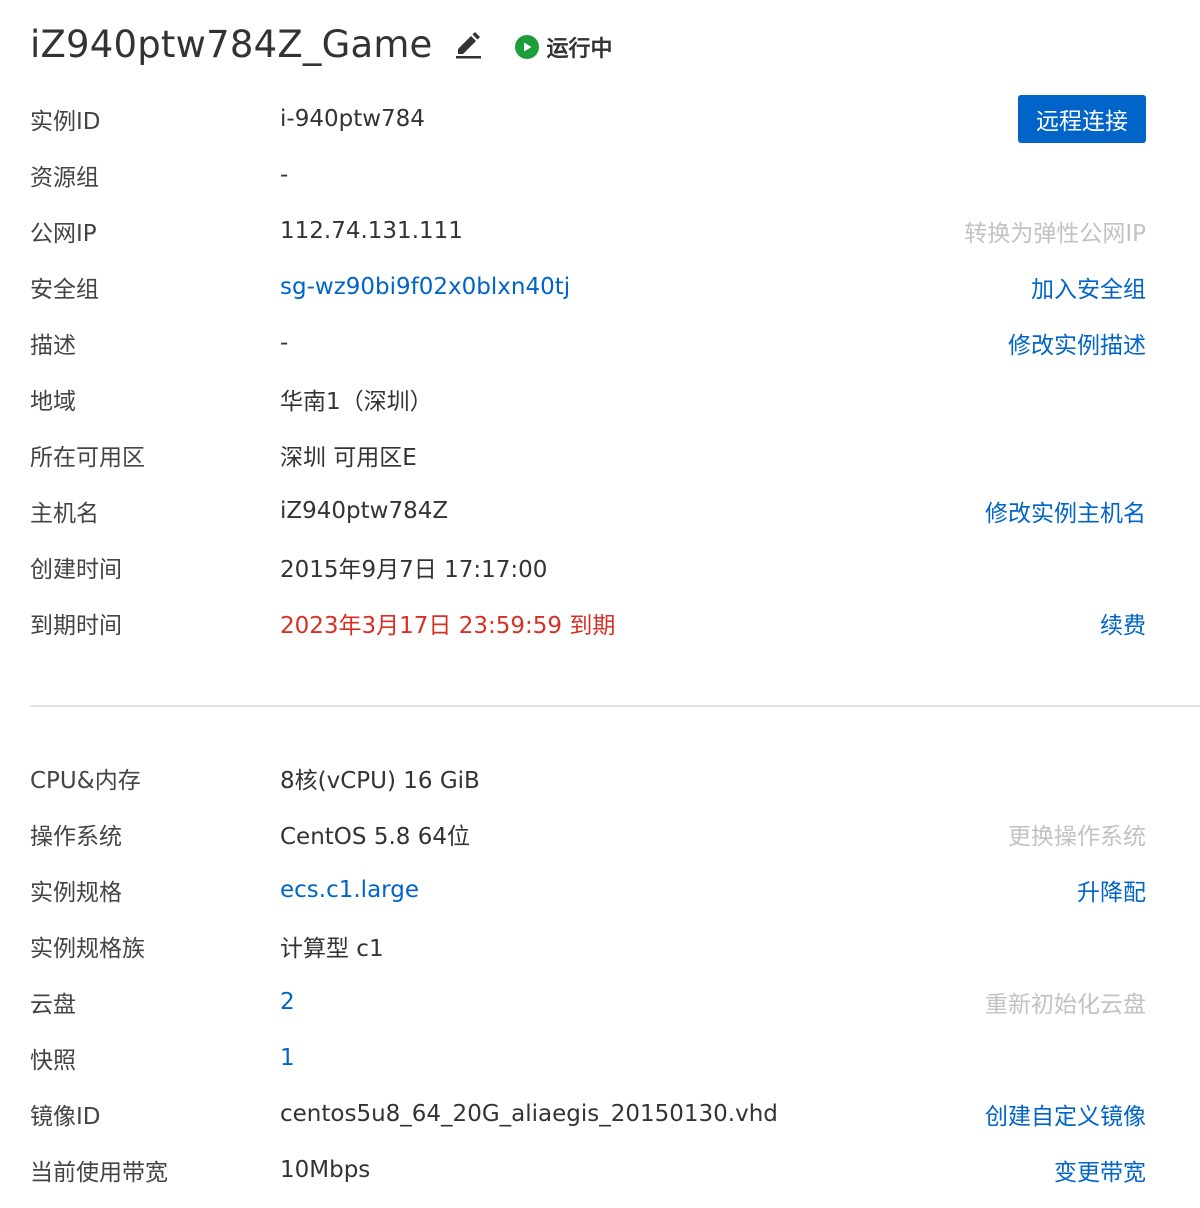 The height and width of the screenshot is (1208, 1200). I want to click on value-resource-group: -, so click(284, 175).